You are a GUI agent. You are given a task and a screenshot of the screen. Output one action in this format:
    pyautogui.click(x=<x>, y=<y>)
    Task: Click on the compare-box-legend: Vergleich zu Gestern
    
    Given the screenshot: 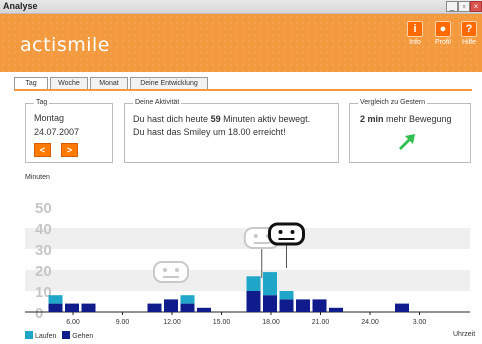 What is the action you would take?
    pyautogui.click(x=392, y=102)
    